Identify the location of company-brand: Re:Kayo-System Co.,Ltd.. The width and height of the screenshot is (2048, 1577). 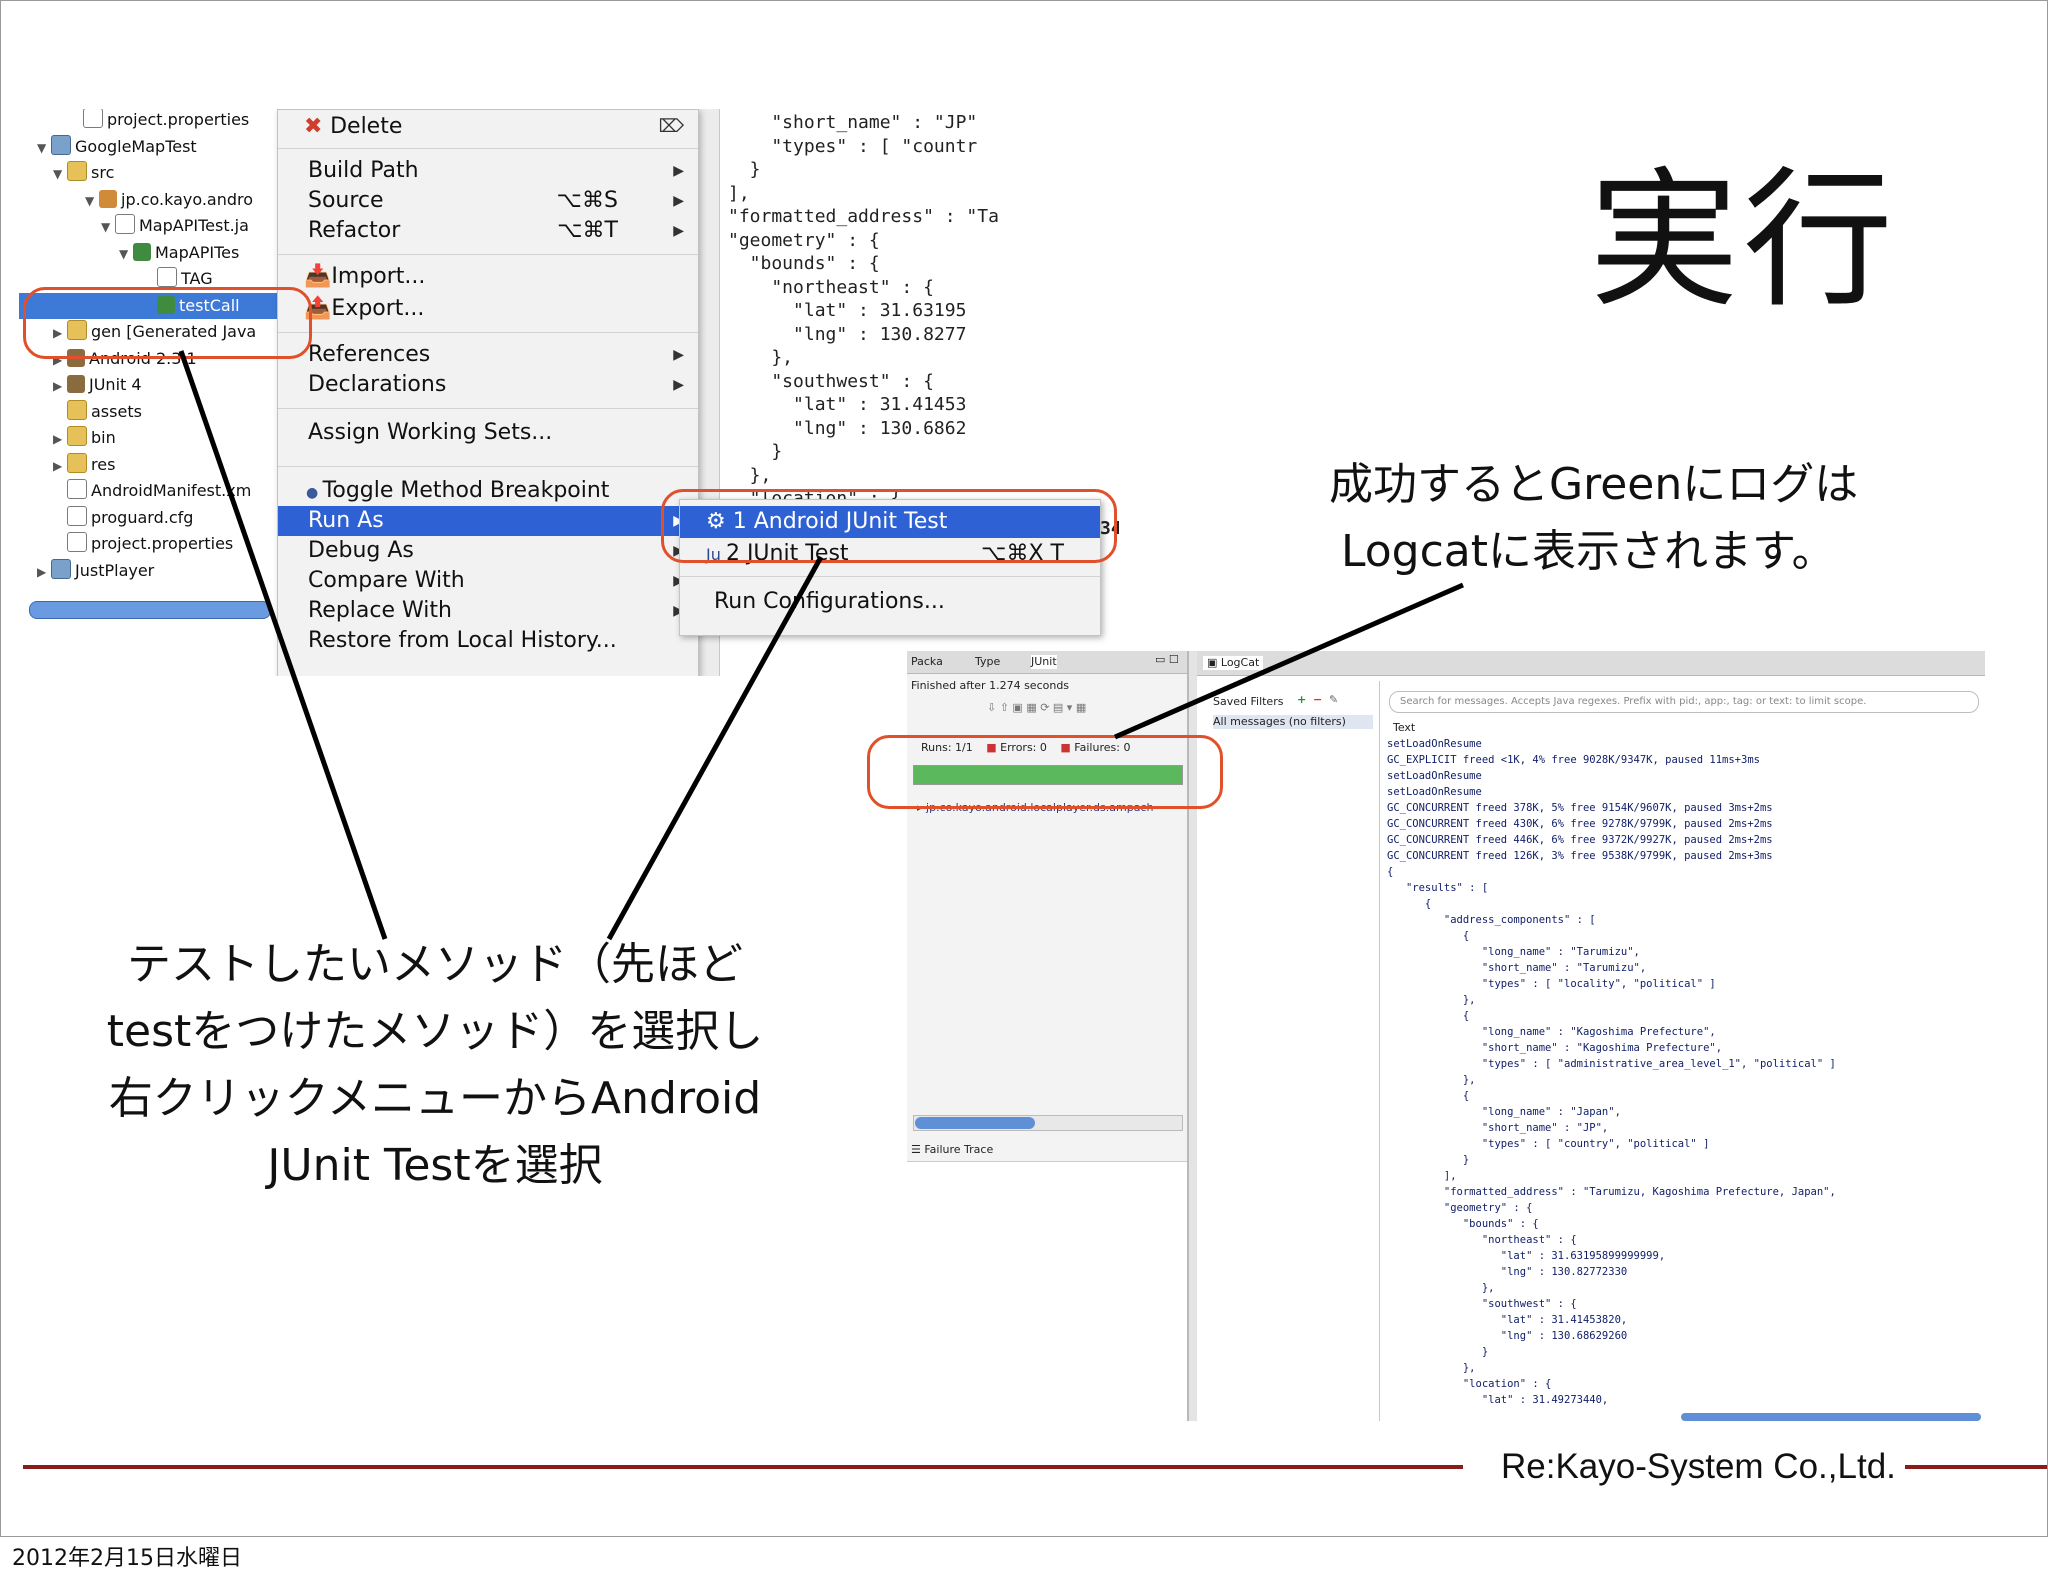
(1698, 1466).